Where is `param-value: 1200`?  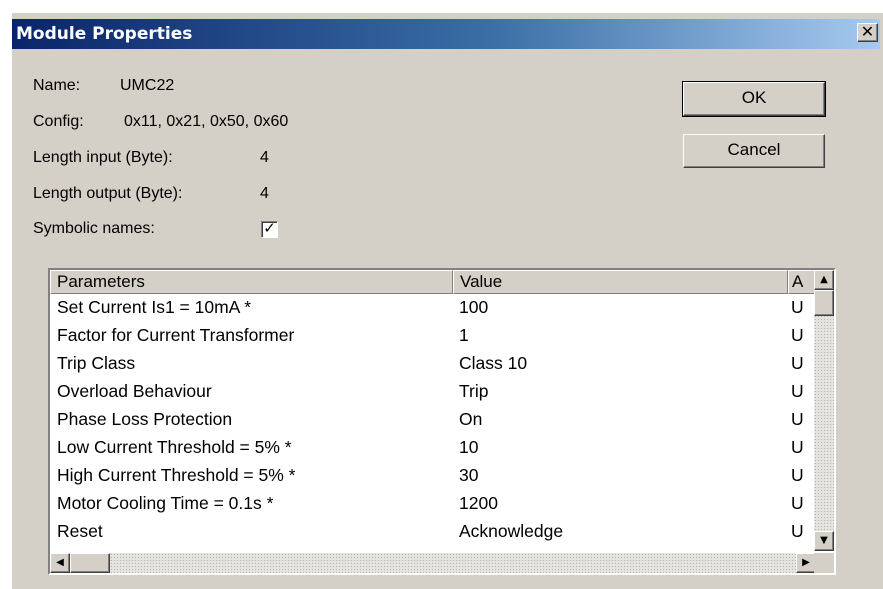 param-value: 1200 is located at coordinates (478, 503).